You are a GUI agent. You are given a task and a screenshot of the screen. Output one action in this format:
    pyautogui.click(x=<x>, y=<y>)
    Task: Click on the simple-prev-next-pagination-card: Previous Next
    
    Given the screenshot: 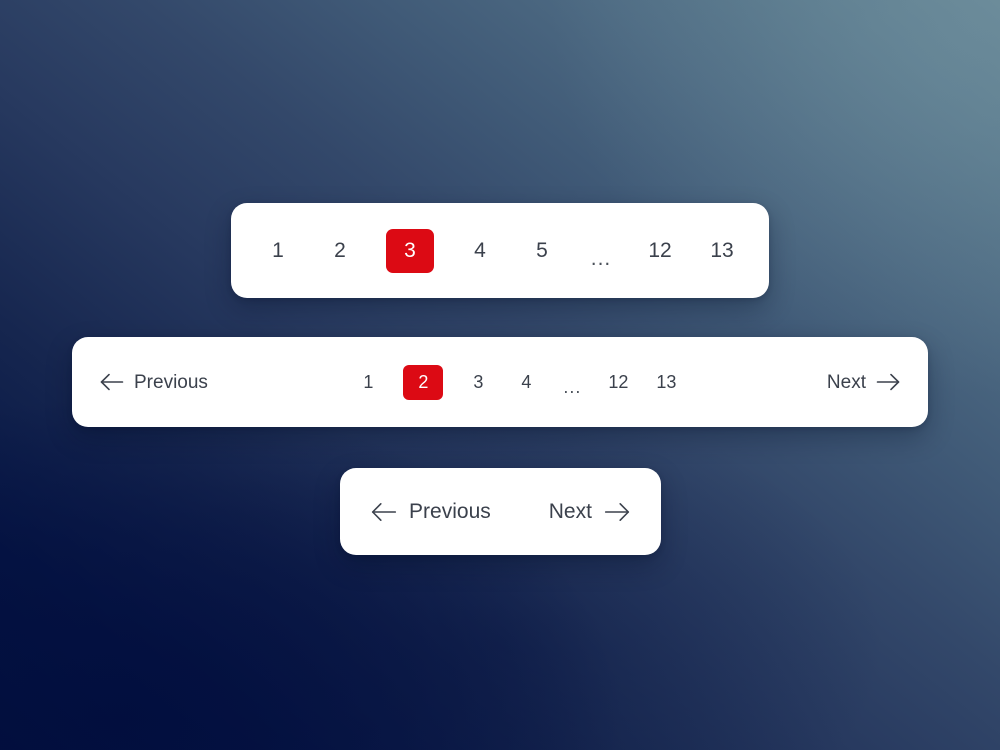 What is the action you would take?
    pyautogui.click(x=500, y=511)
    